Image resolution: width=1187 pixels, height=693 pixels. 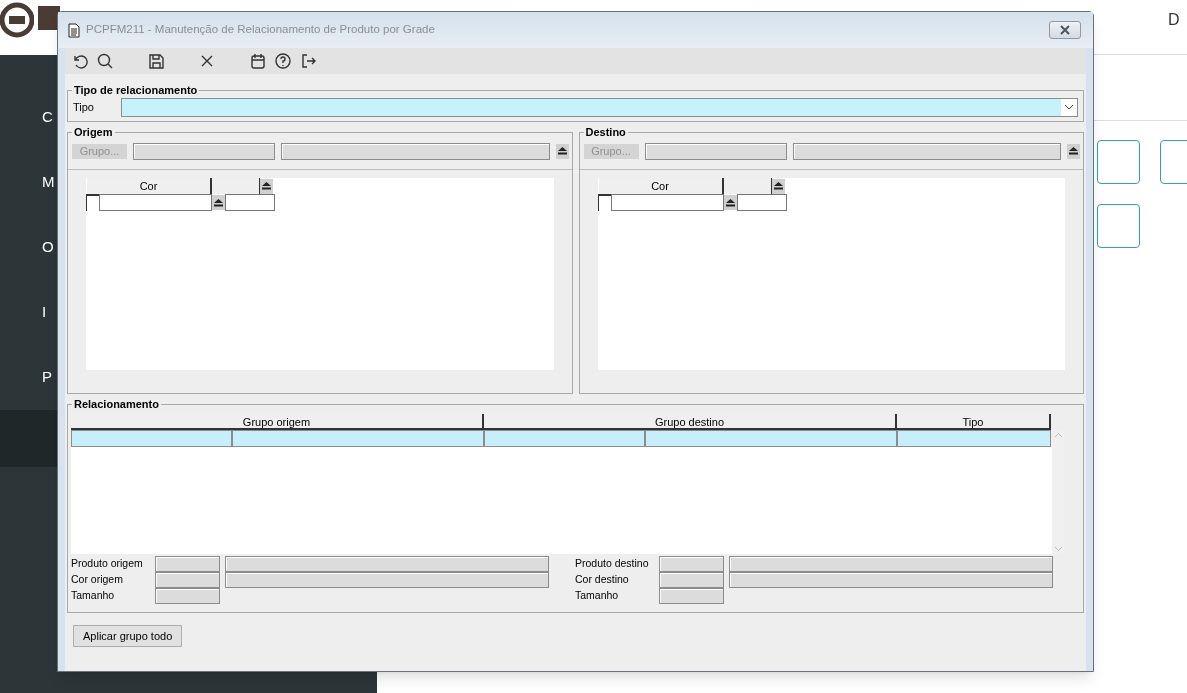 I want to click on document-icon, so click(x=74, y=30).